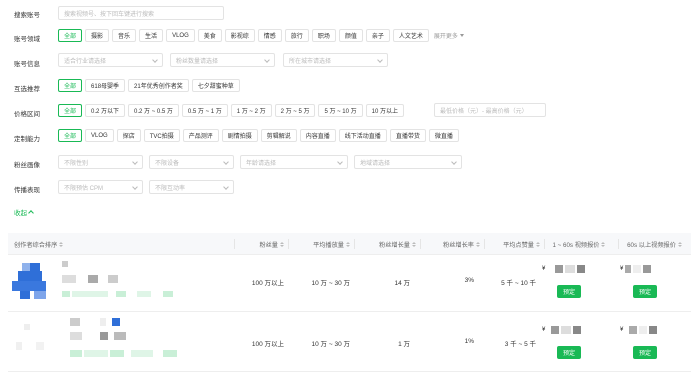  Describe the element at coordinates (384, 110) in the screenshot. I see `price-option: 10 万以上` at that location.